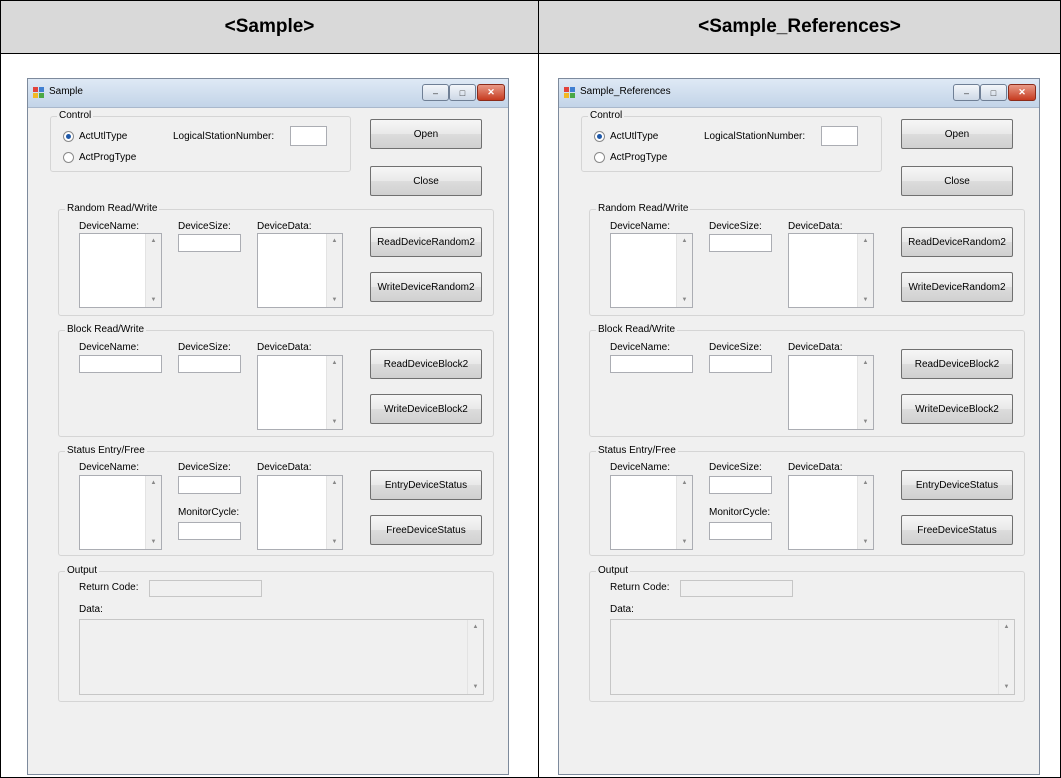  What do you see at coordinates (108, 157) in the screenshot?
I see `actprogtype-label: ActProgType` at bounding box center [108, 157].